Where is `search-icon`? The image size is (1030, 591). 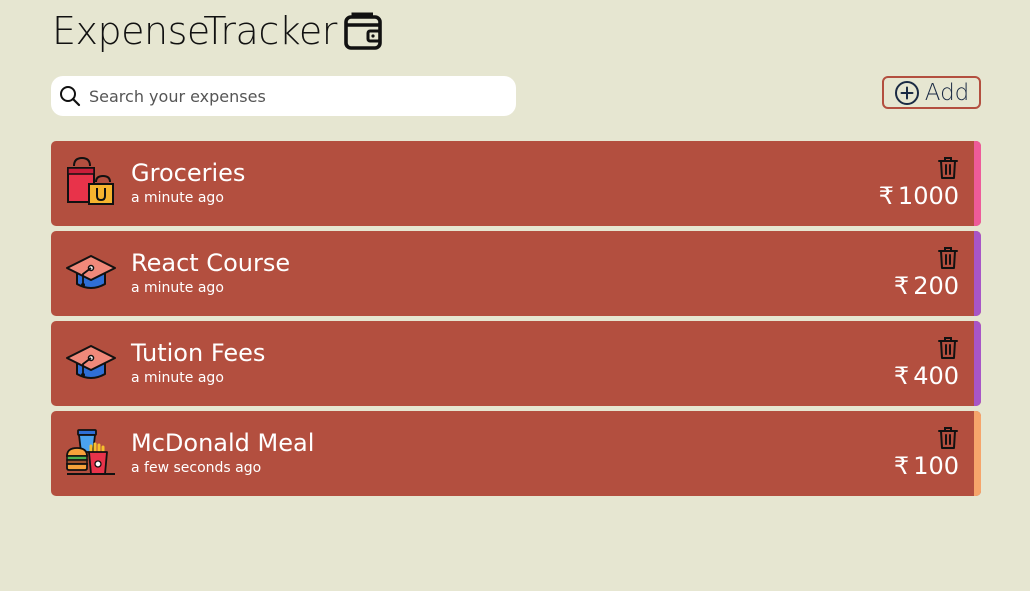 search-icon is located at coordinates (70, 96).